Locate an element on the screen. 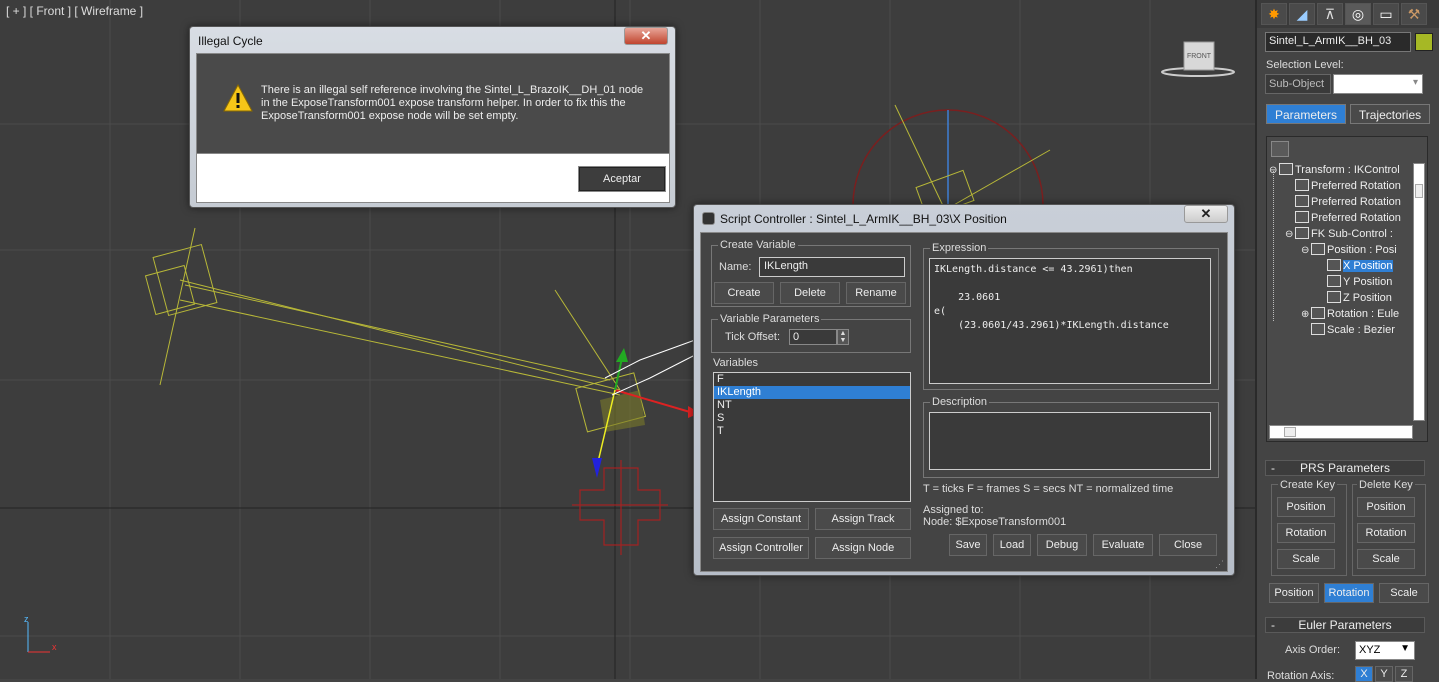 The height and width of the screenshot is (682, 1439). tab-trajectories: Trajectories is located at coordinates (1390, 114).